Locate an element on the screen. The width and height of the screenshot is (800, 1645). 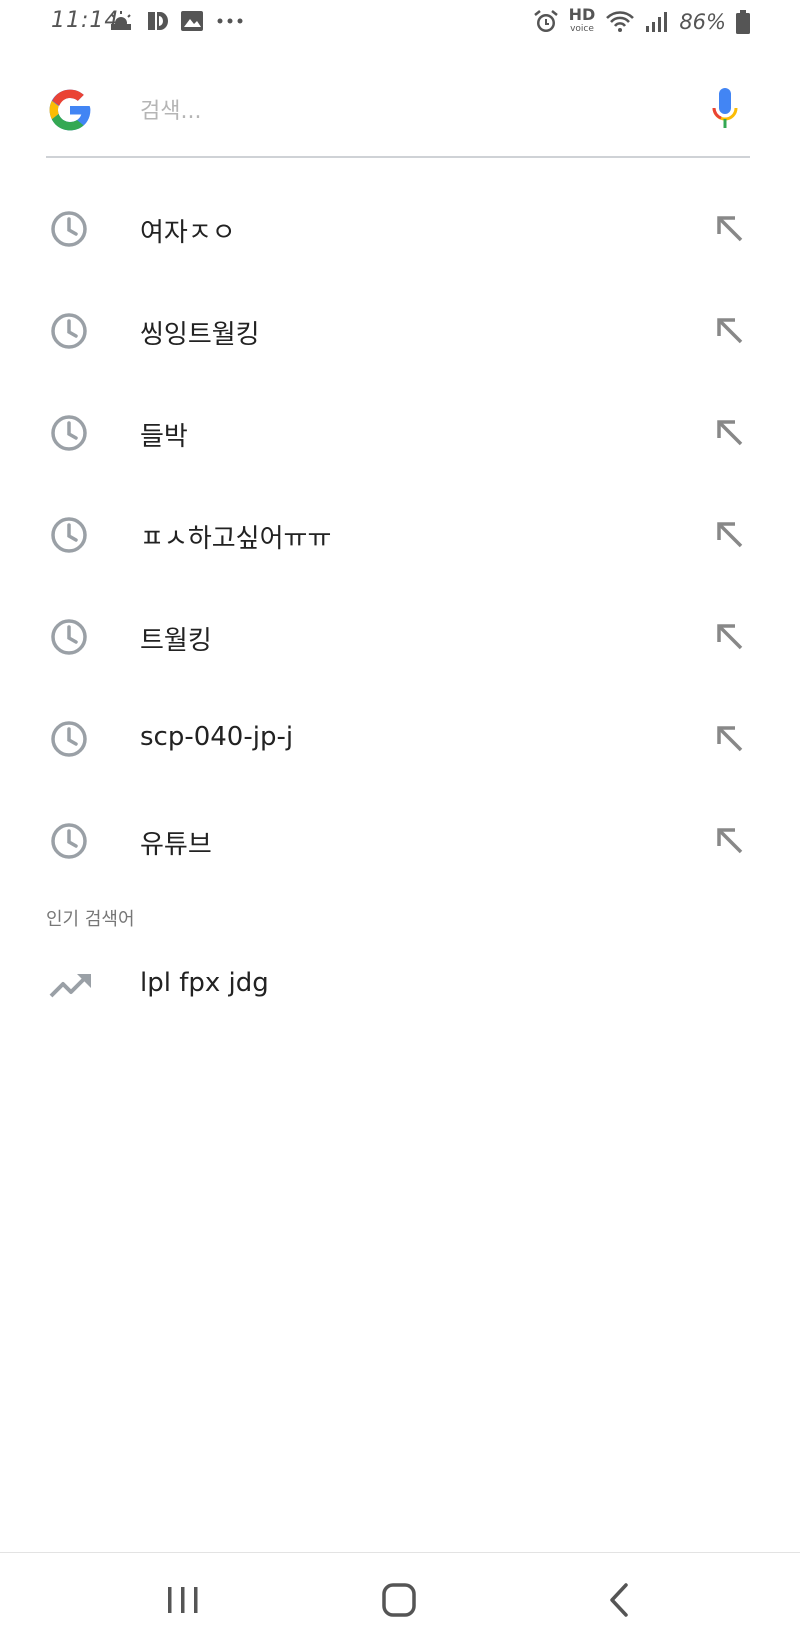
back-icon is located at coordinates (621, 1600).